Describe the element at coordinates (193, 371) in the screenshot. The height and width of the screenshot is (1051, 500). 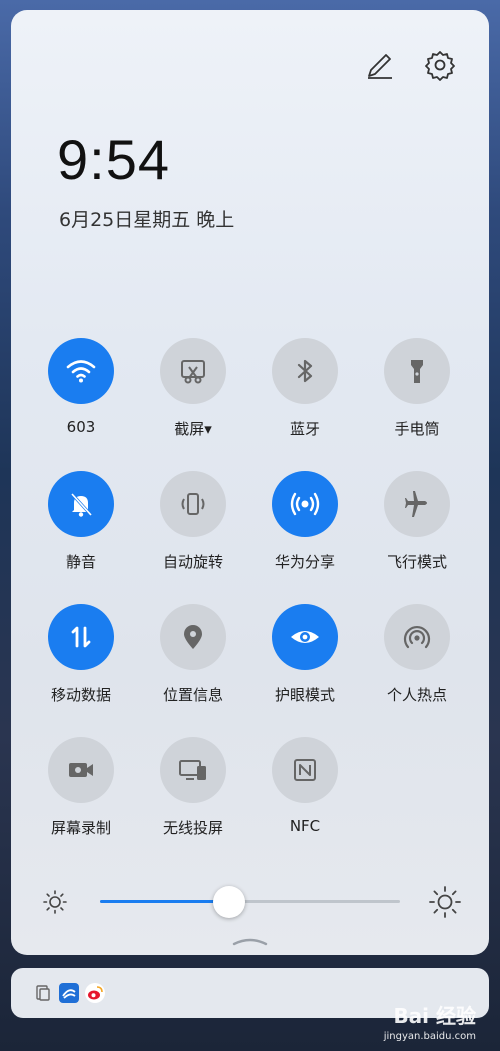
I see `screenshot-icon` at that location.